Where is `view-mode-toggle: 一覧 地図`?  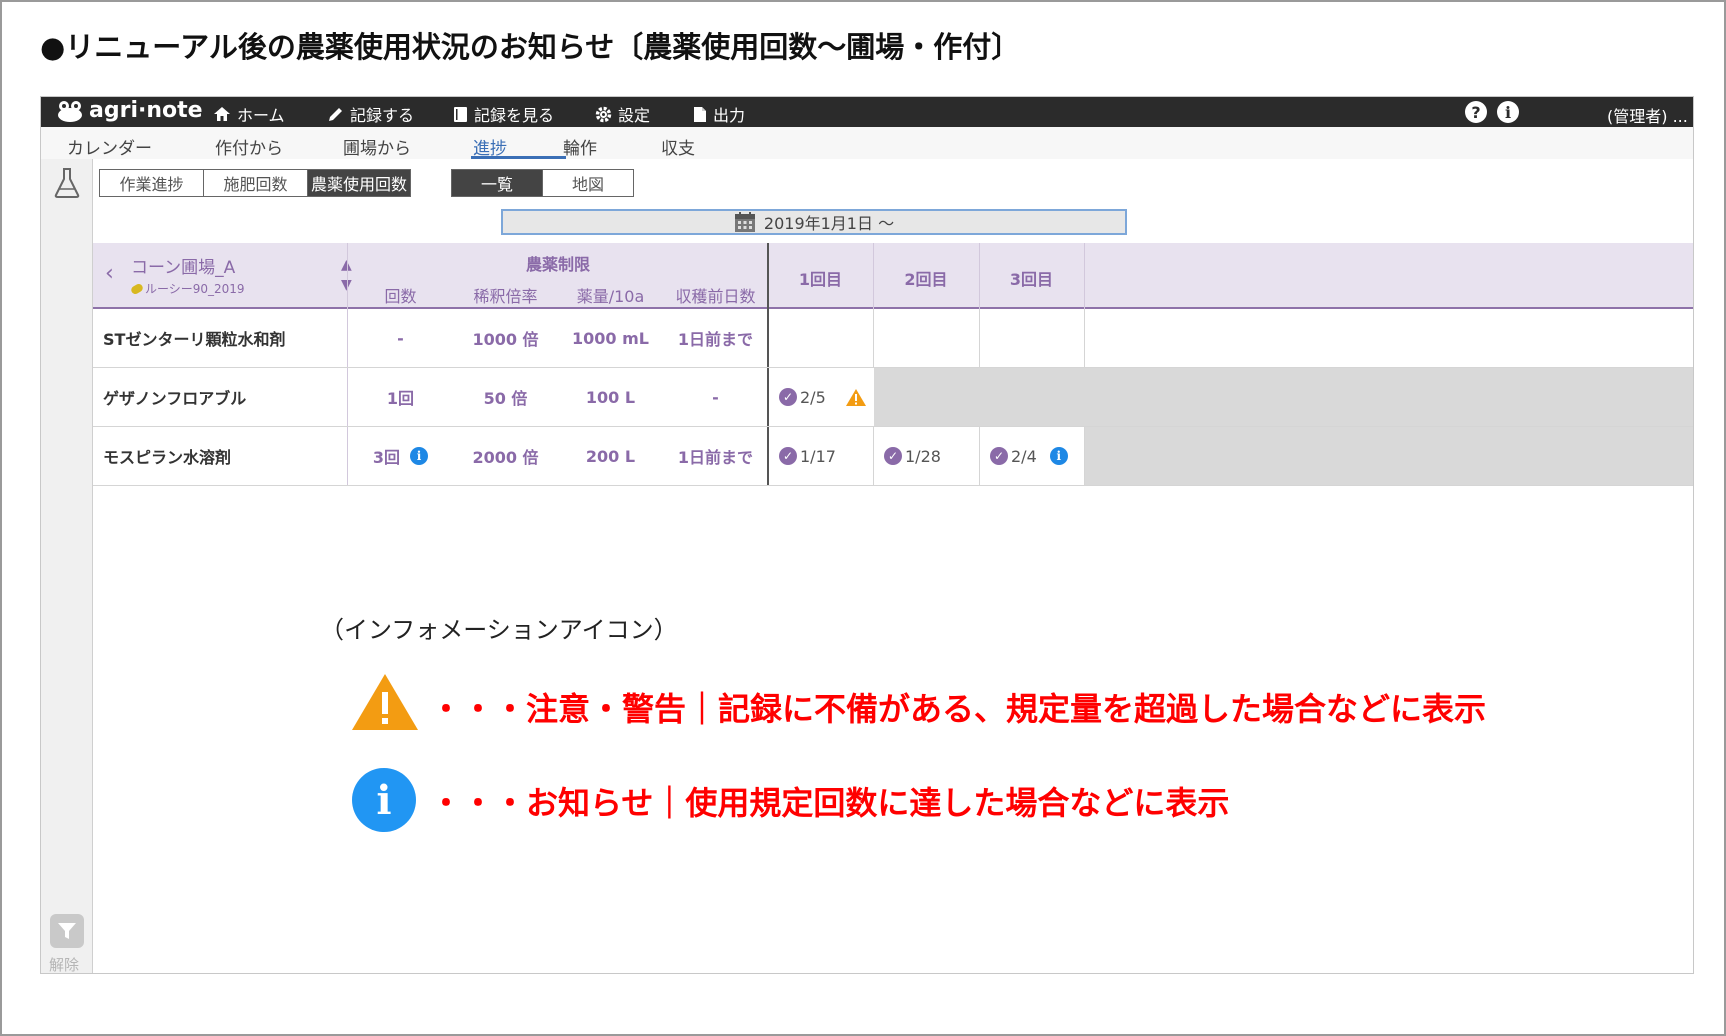 view-mode-toggle: 一覧 地図 is located at coordinates (542, 183).